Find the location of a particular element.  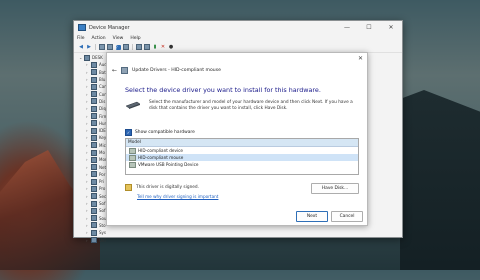

port-icon is located at coordinates (94, 174).